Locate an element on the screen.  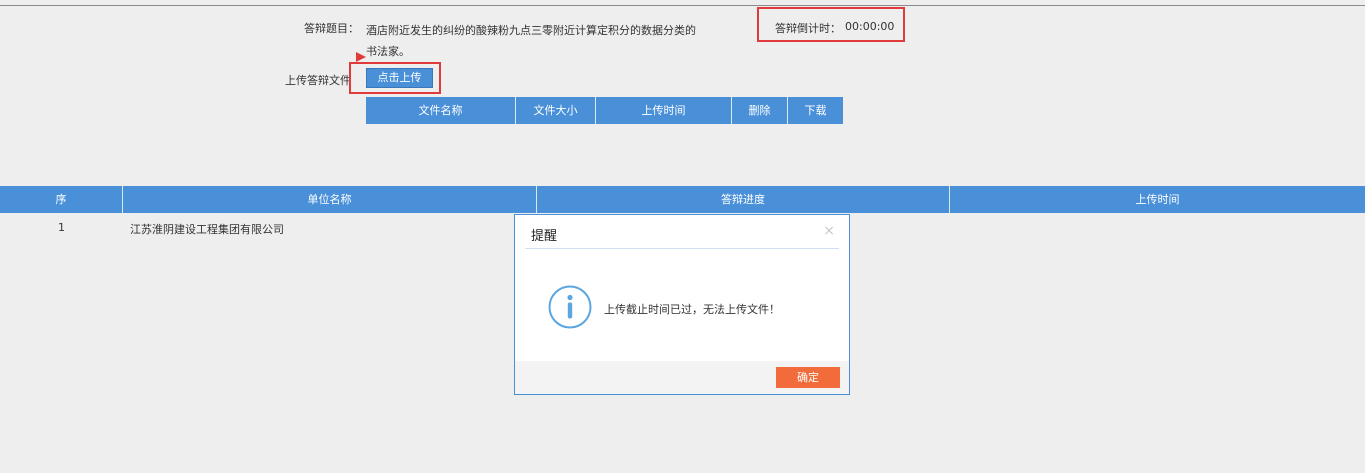
file-table-header: 文件名称 文件大小 上传时间 删除 下载 is located at coordinates (604, 110).